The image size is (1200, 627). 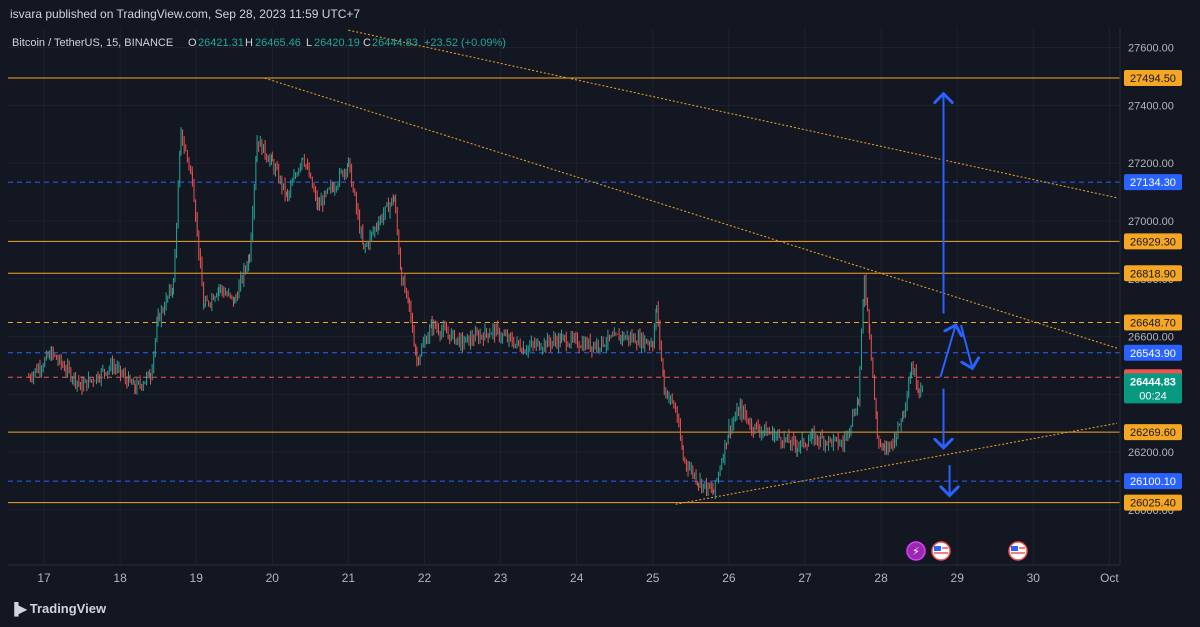 I want to click on y-tick-label: 27400.00, so click(x=1151, y=106).